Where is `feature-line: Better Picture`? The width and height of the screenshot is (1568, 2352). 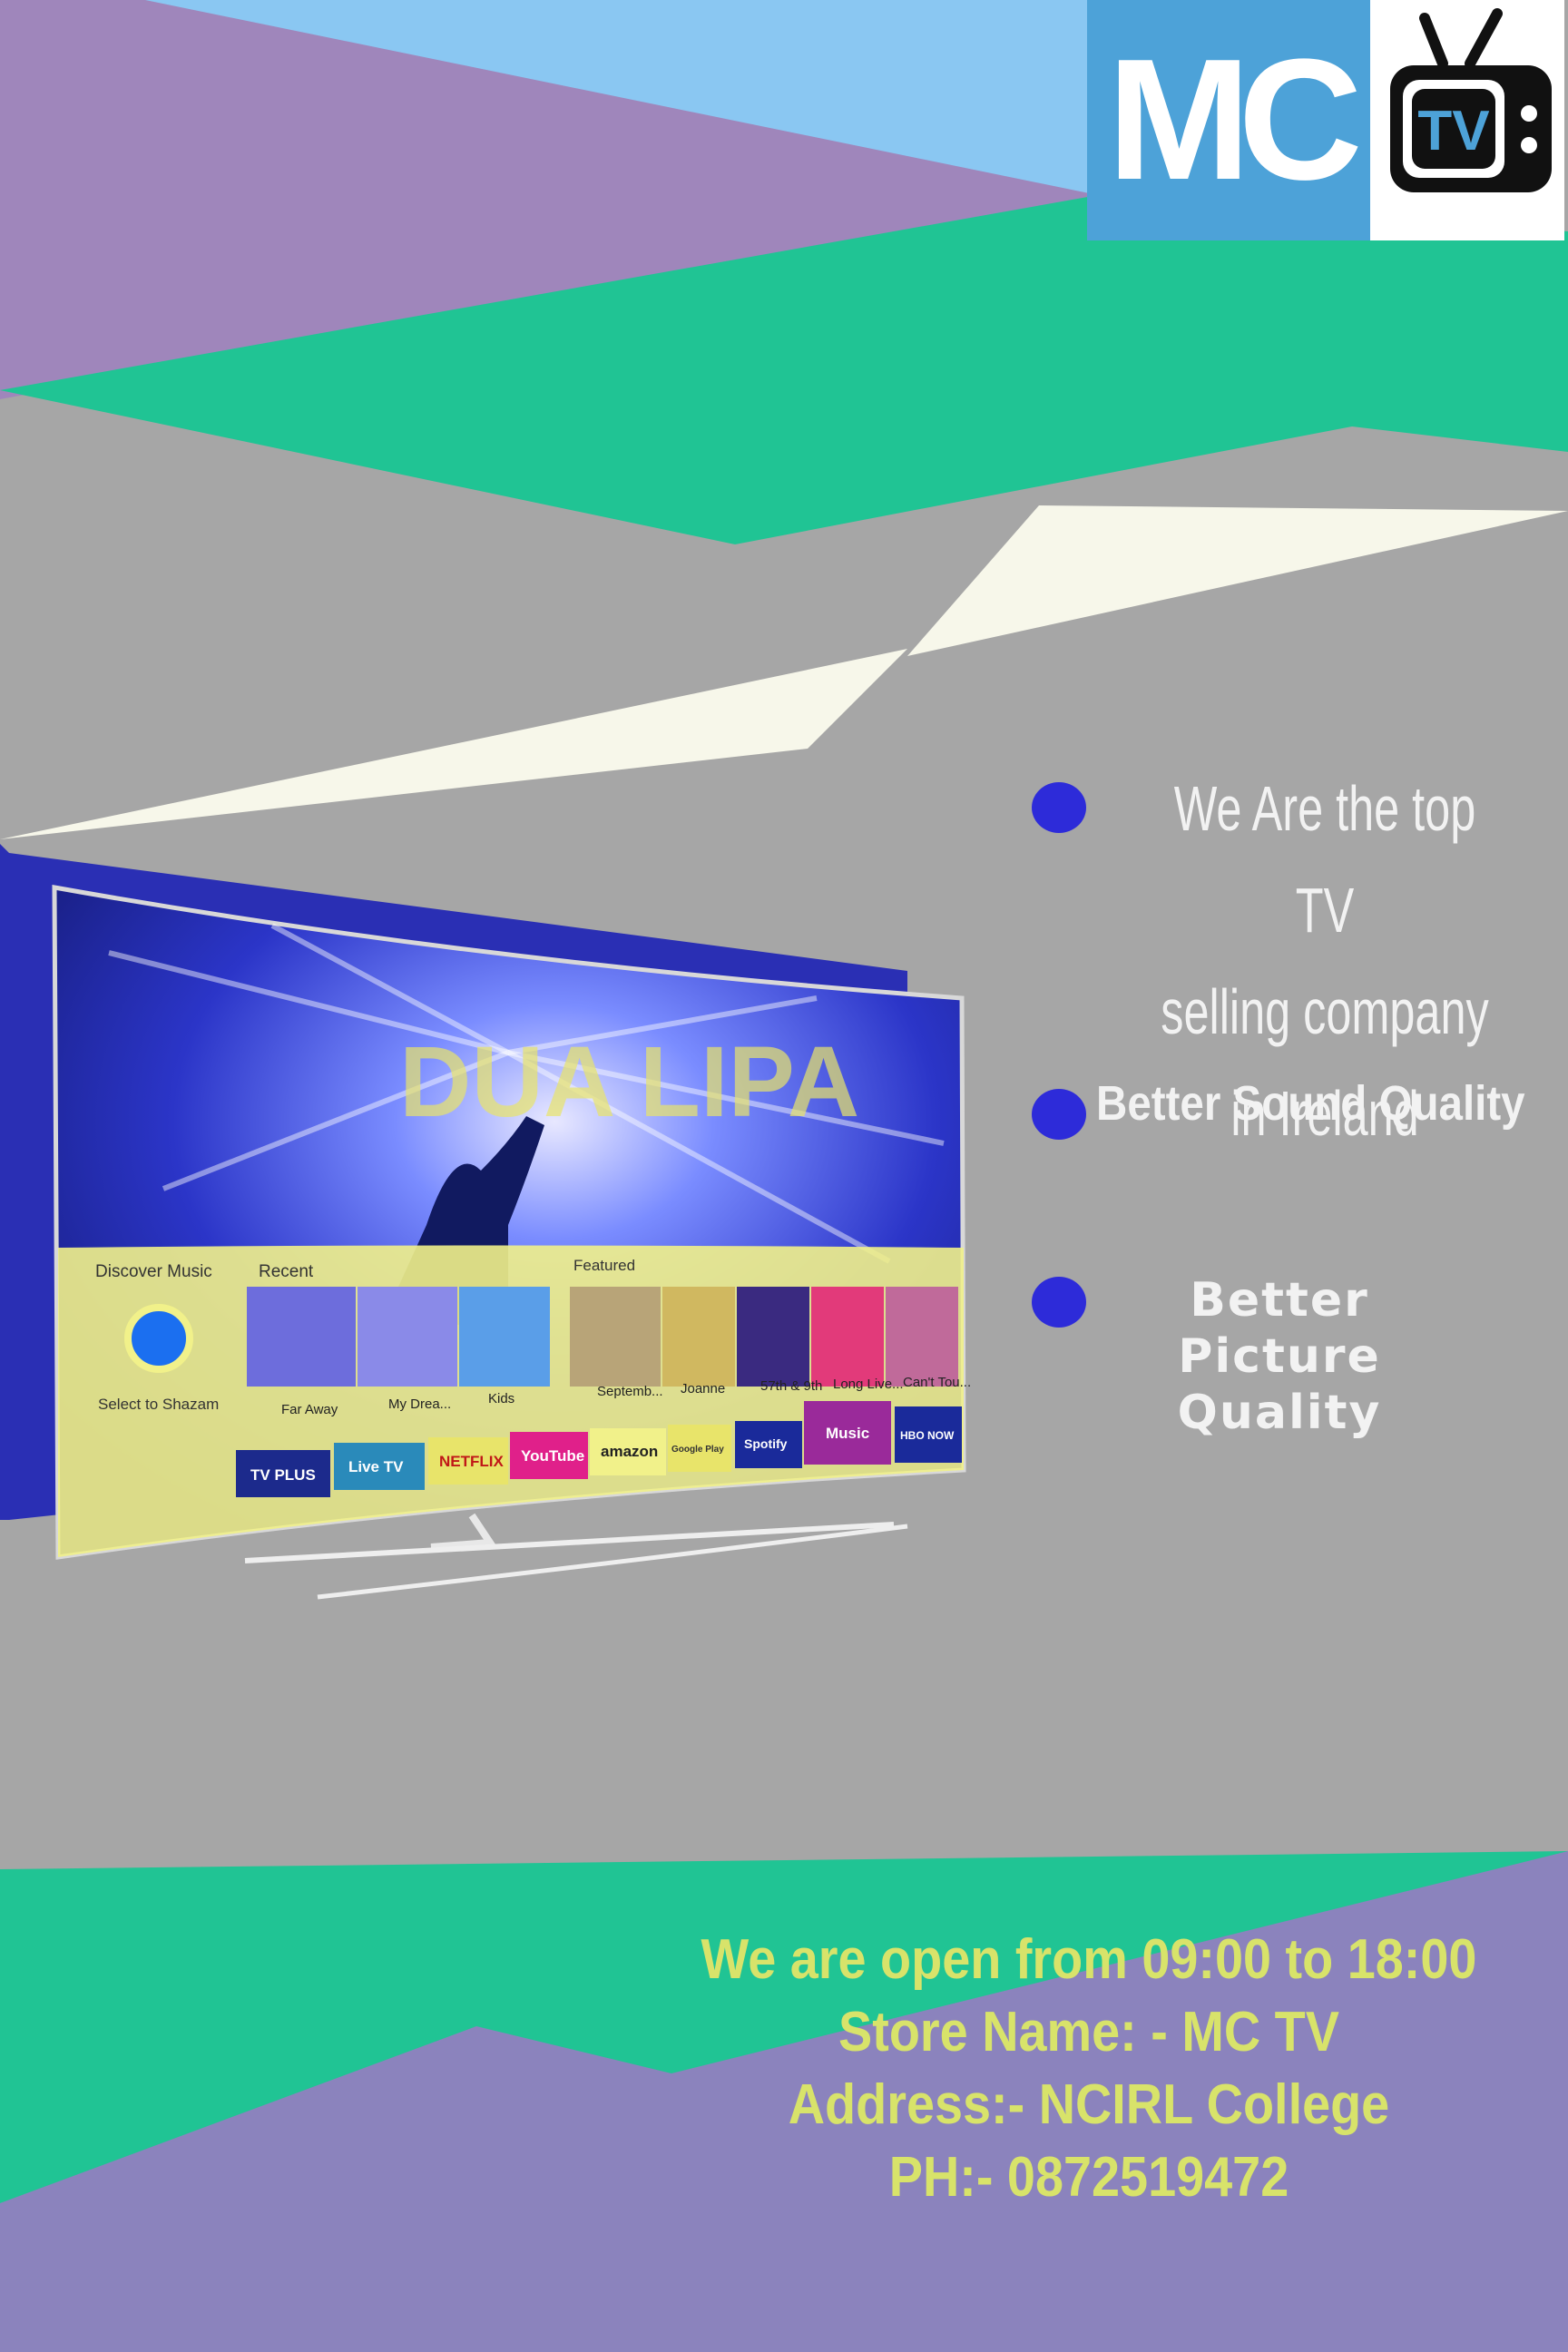 feature-line: Better Picture is located at coordinates (1279, 1328).